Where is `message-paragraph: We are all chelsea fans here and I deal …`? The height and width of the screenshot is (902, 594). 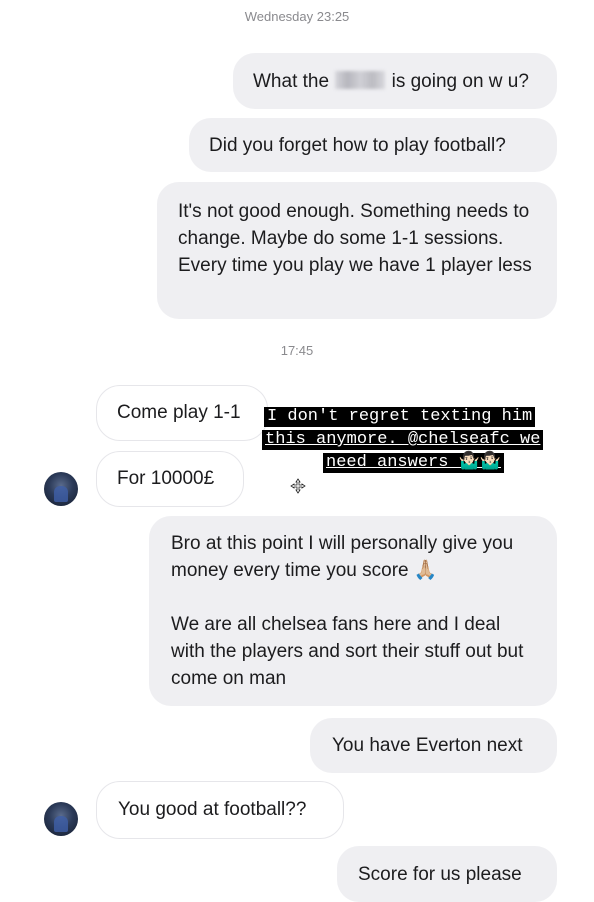 message-paragraph: We are all chelsea fans here and I deal … is located at coordinates (347, 651).